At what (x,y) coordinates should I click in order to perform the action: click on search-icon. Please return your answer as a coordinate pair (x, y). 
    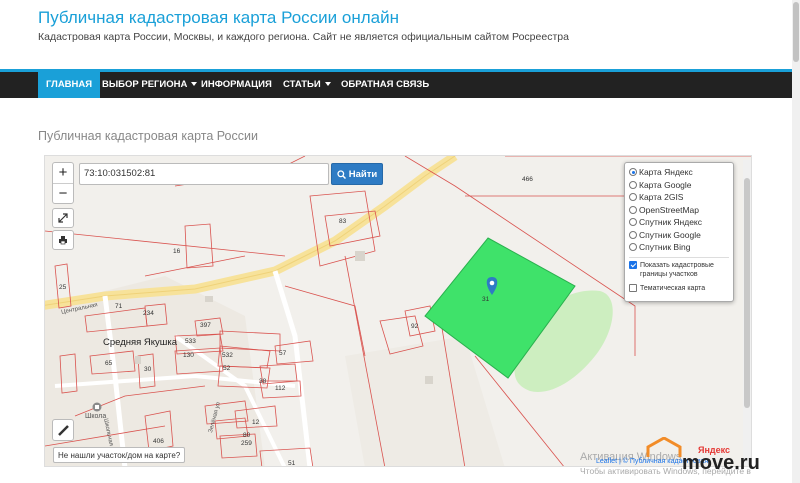
    Looking at the image, I should click on (341, 174).